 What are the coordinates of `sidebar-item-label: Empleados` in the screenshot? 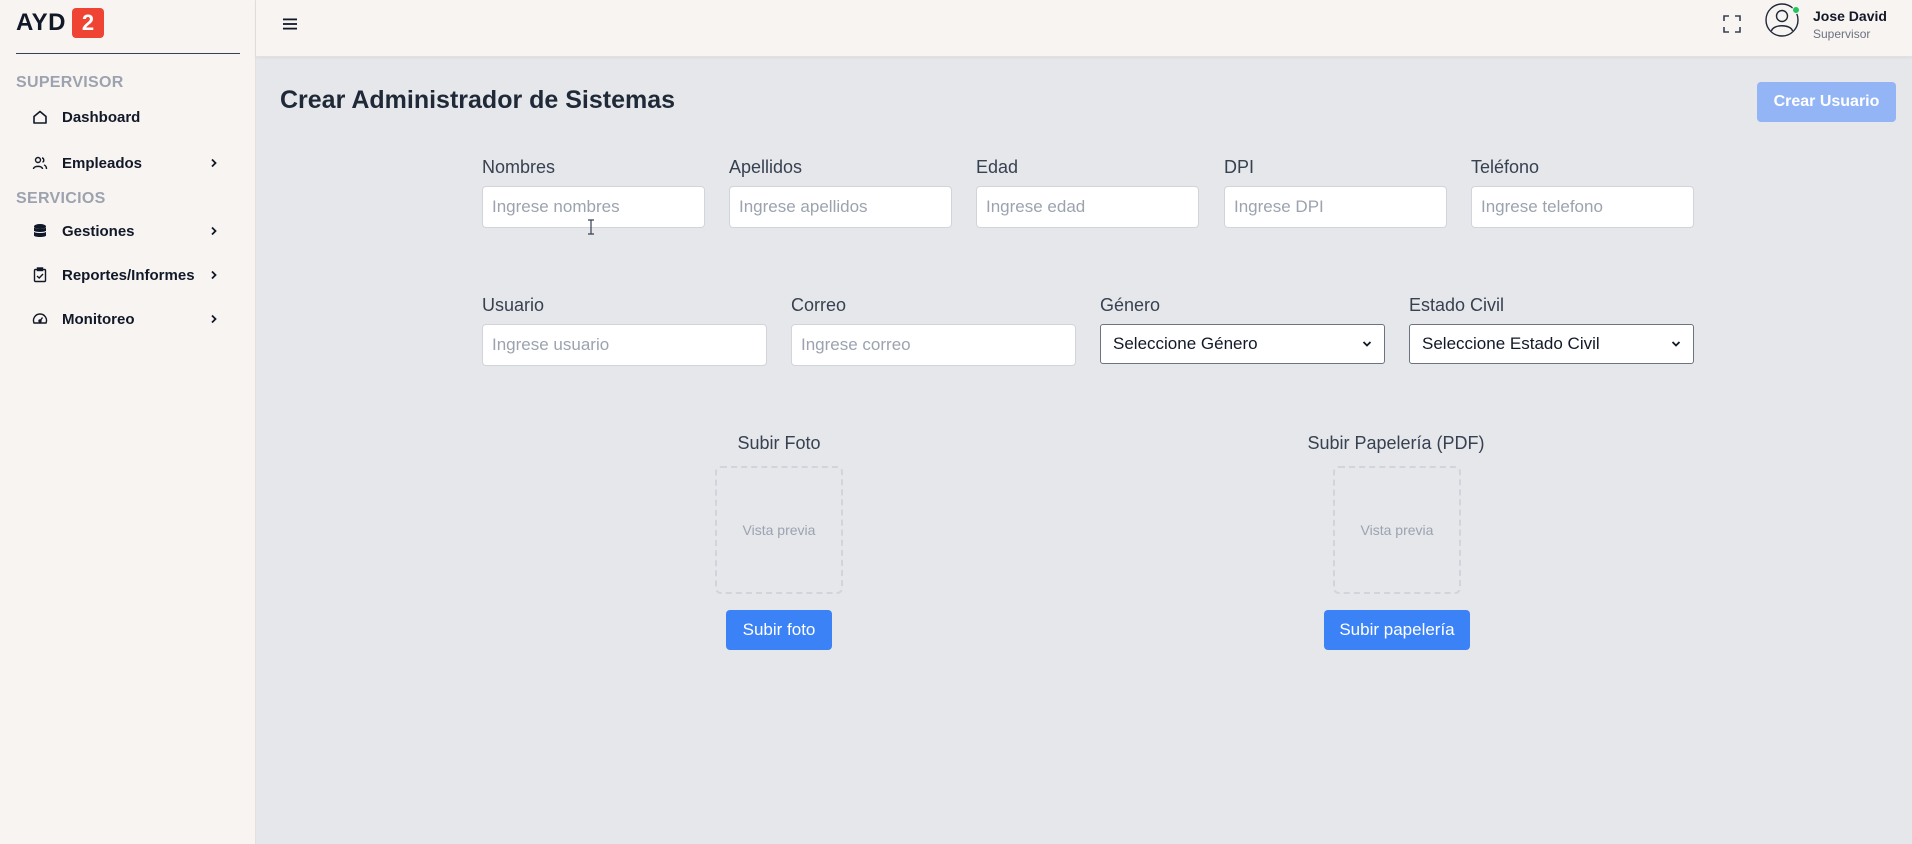 It's located at (102, 163).